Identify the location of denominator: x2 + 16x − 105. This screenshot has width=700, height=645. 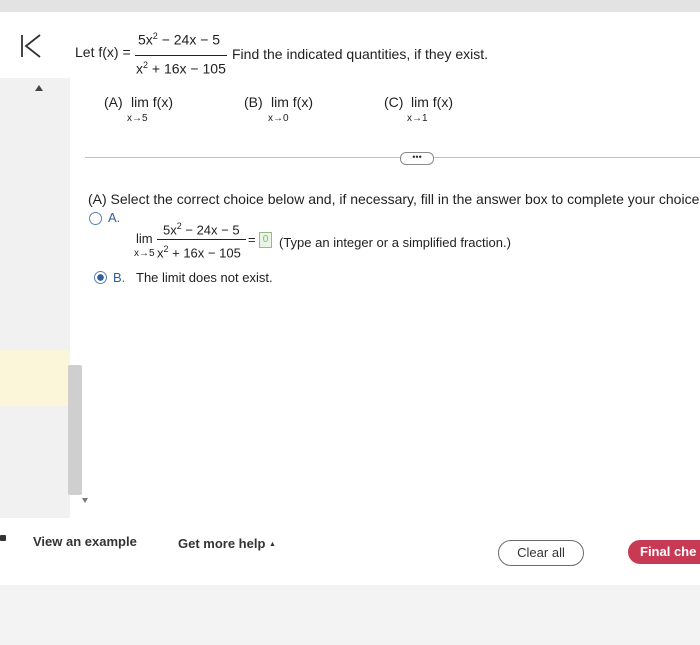
(181, 68).